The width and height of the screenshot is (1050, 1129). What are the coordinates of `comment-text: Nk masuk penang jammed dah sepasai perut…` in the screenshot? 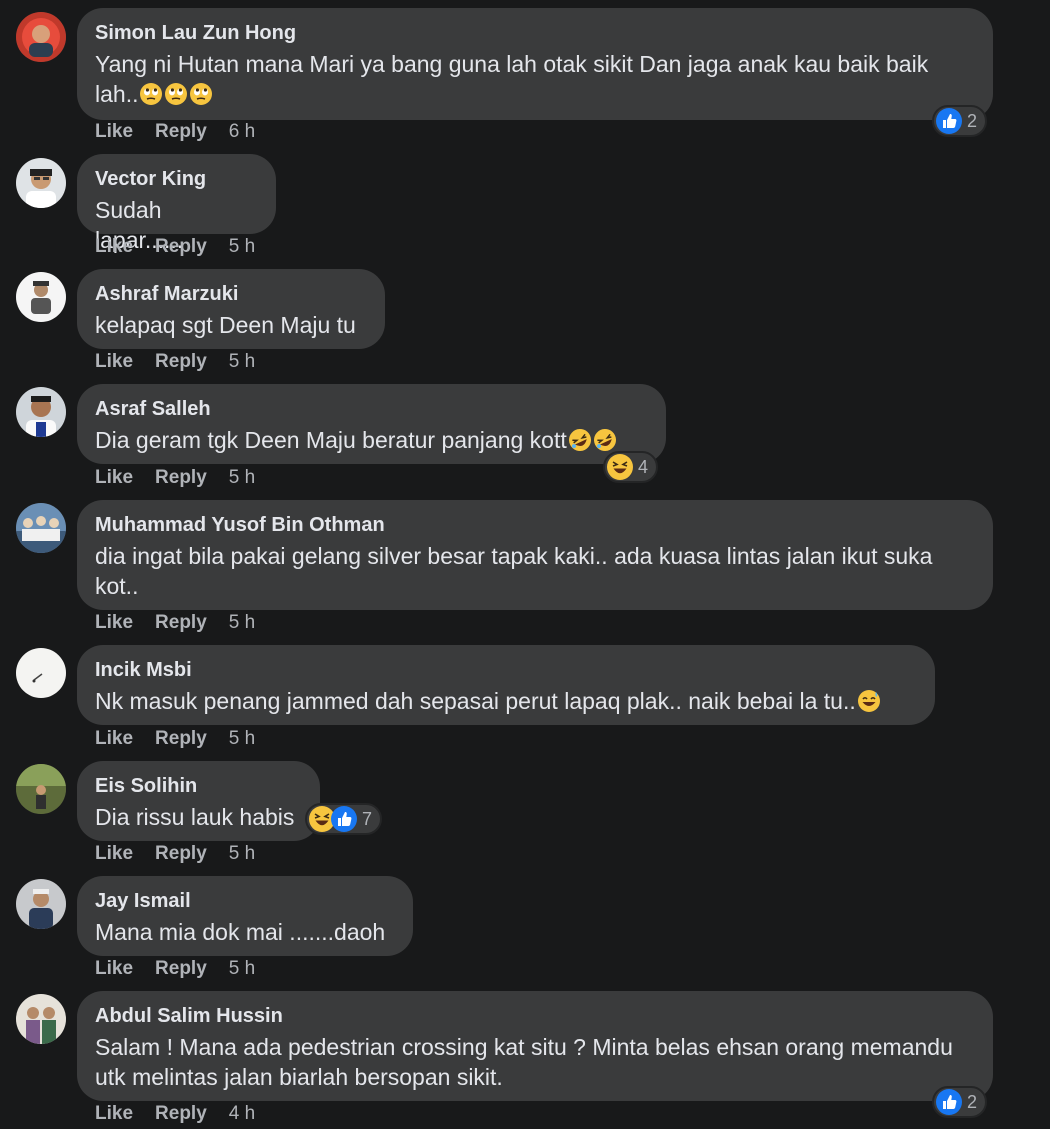 It's located at (504, 701).